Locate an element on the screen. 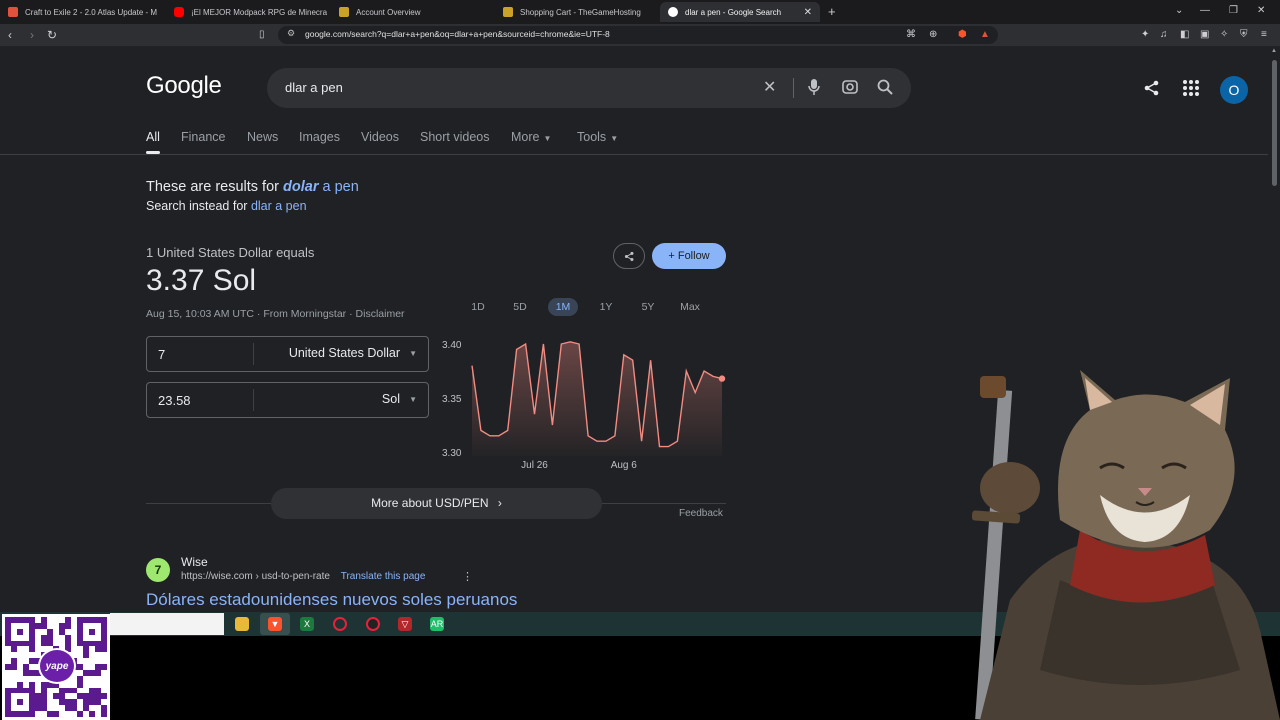  avatar: O is located at coordinates (1234, 90).